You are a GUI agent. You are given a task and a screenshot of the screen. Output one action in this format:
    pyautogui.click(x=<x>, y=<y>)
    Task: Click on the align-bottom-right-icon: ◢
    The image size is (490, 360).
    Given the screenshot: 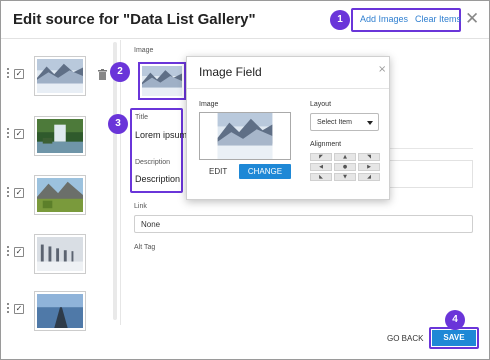 What is the action you would take?
    pyautogui.click(x=369, y=177)
    